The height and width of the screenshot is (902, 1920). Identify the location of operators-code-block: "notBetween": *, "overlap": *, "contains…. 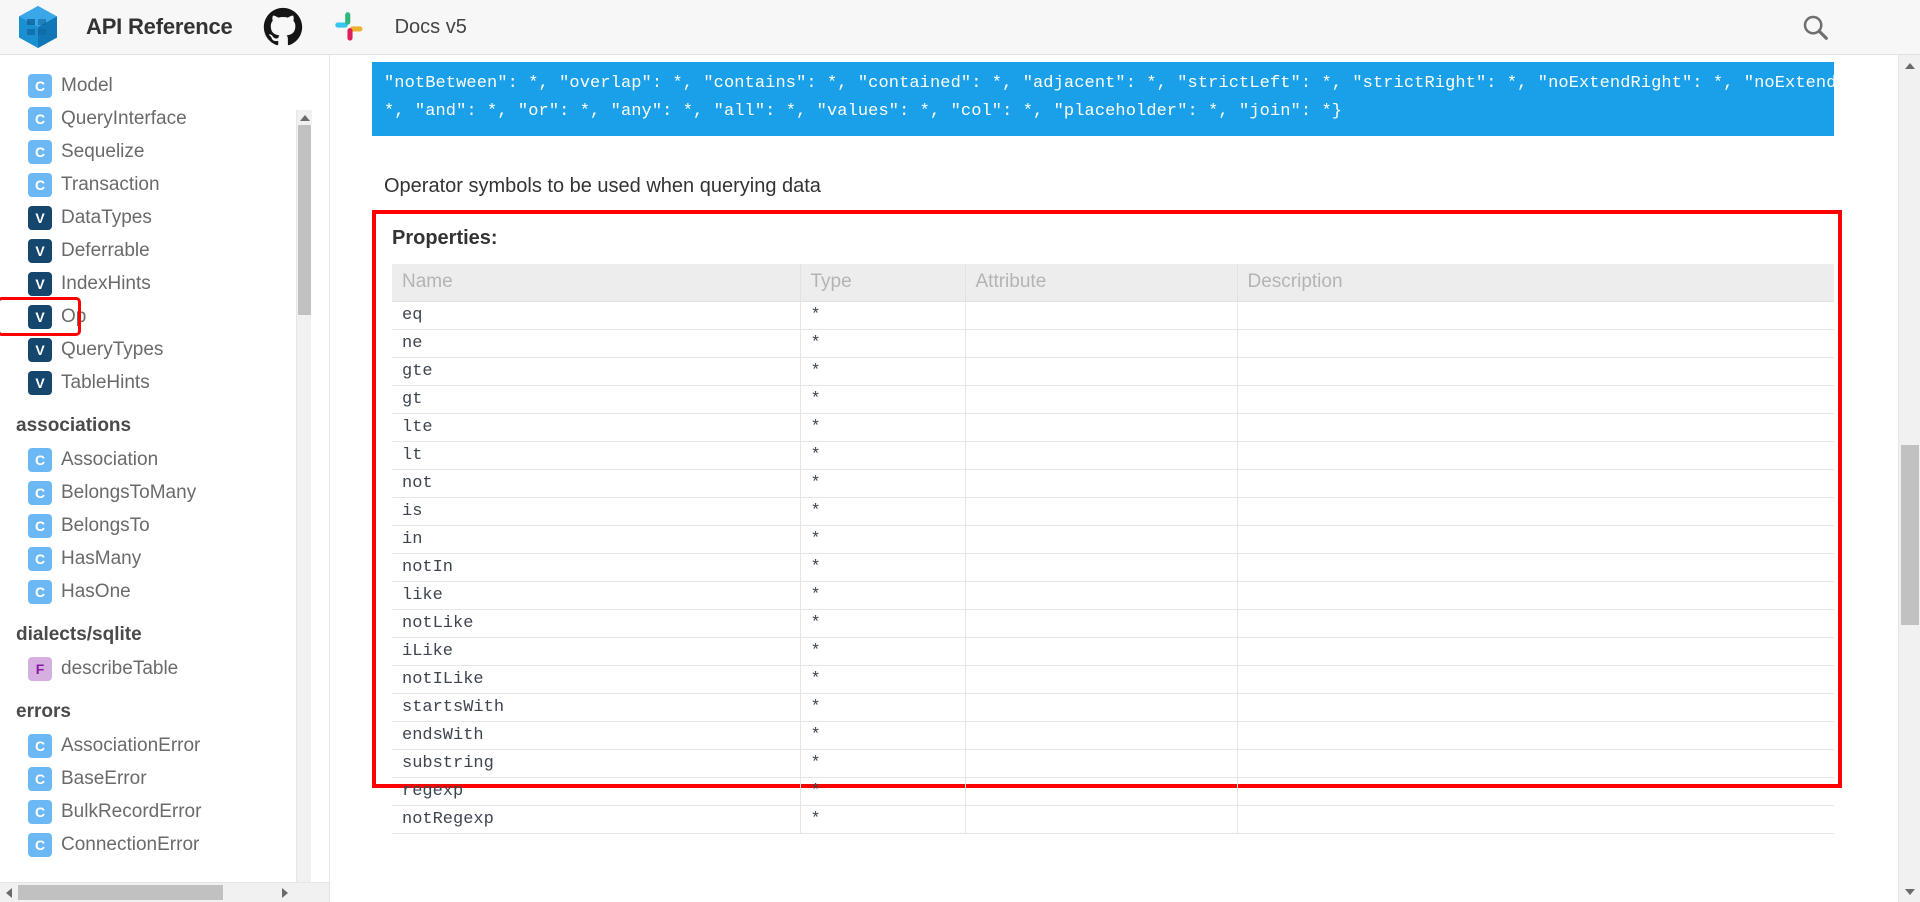
(1103, 99).